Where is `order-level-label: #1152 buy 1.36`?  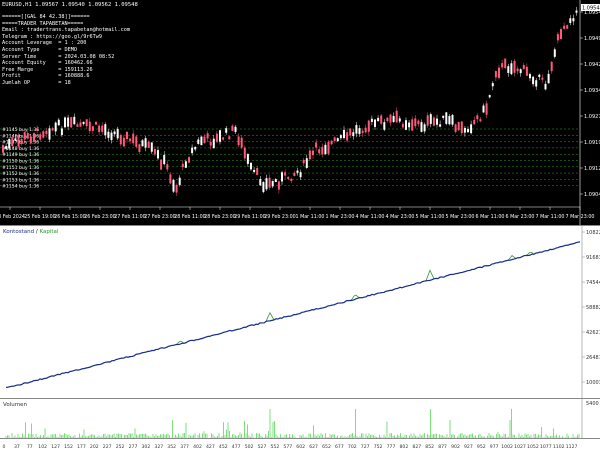 order-level-label: #1152 buy 1.36 is located at coordinates (20, 174).